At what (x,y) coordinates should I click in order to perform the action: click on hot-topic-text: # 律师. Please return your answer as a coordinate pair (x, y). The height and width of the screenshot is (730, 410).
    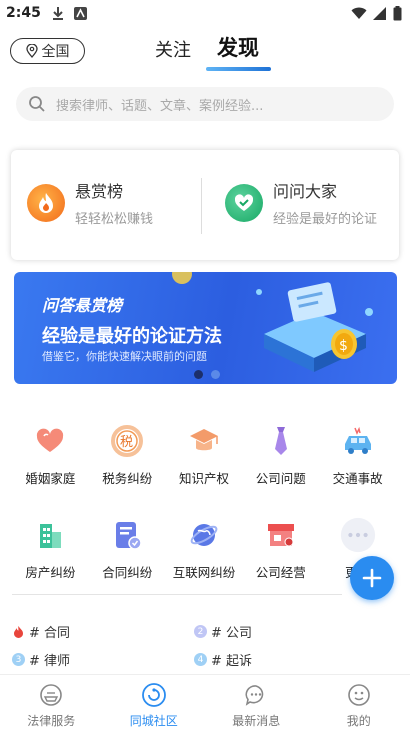
    Looking at the image, I should click on (50, 661).